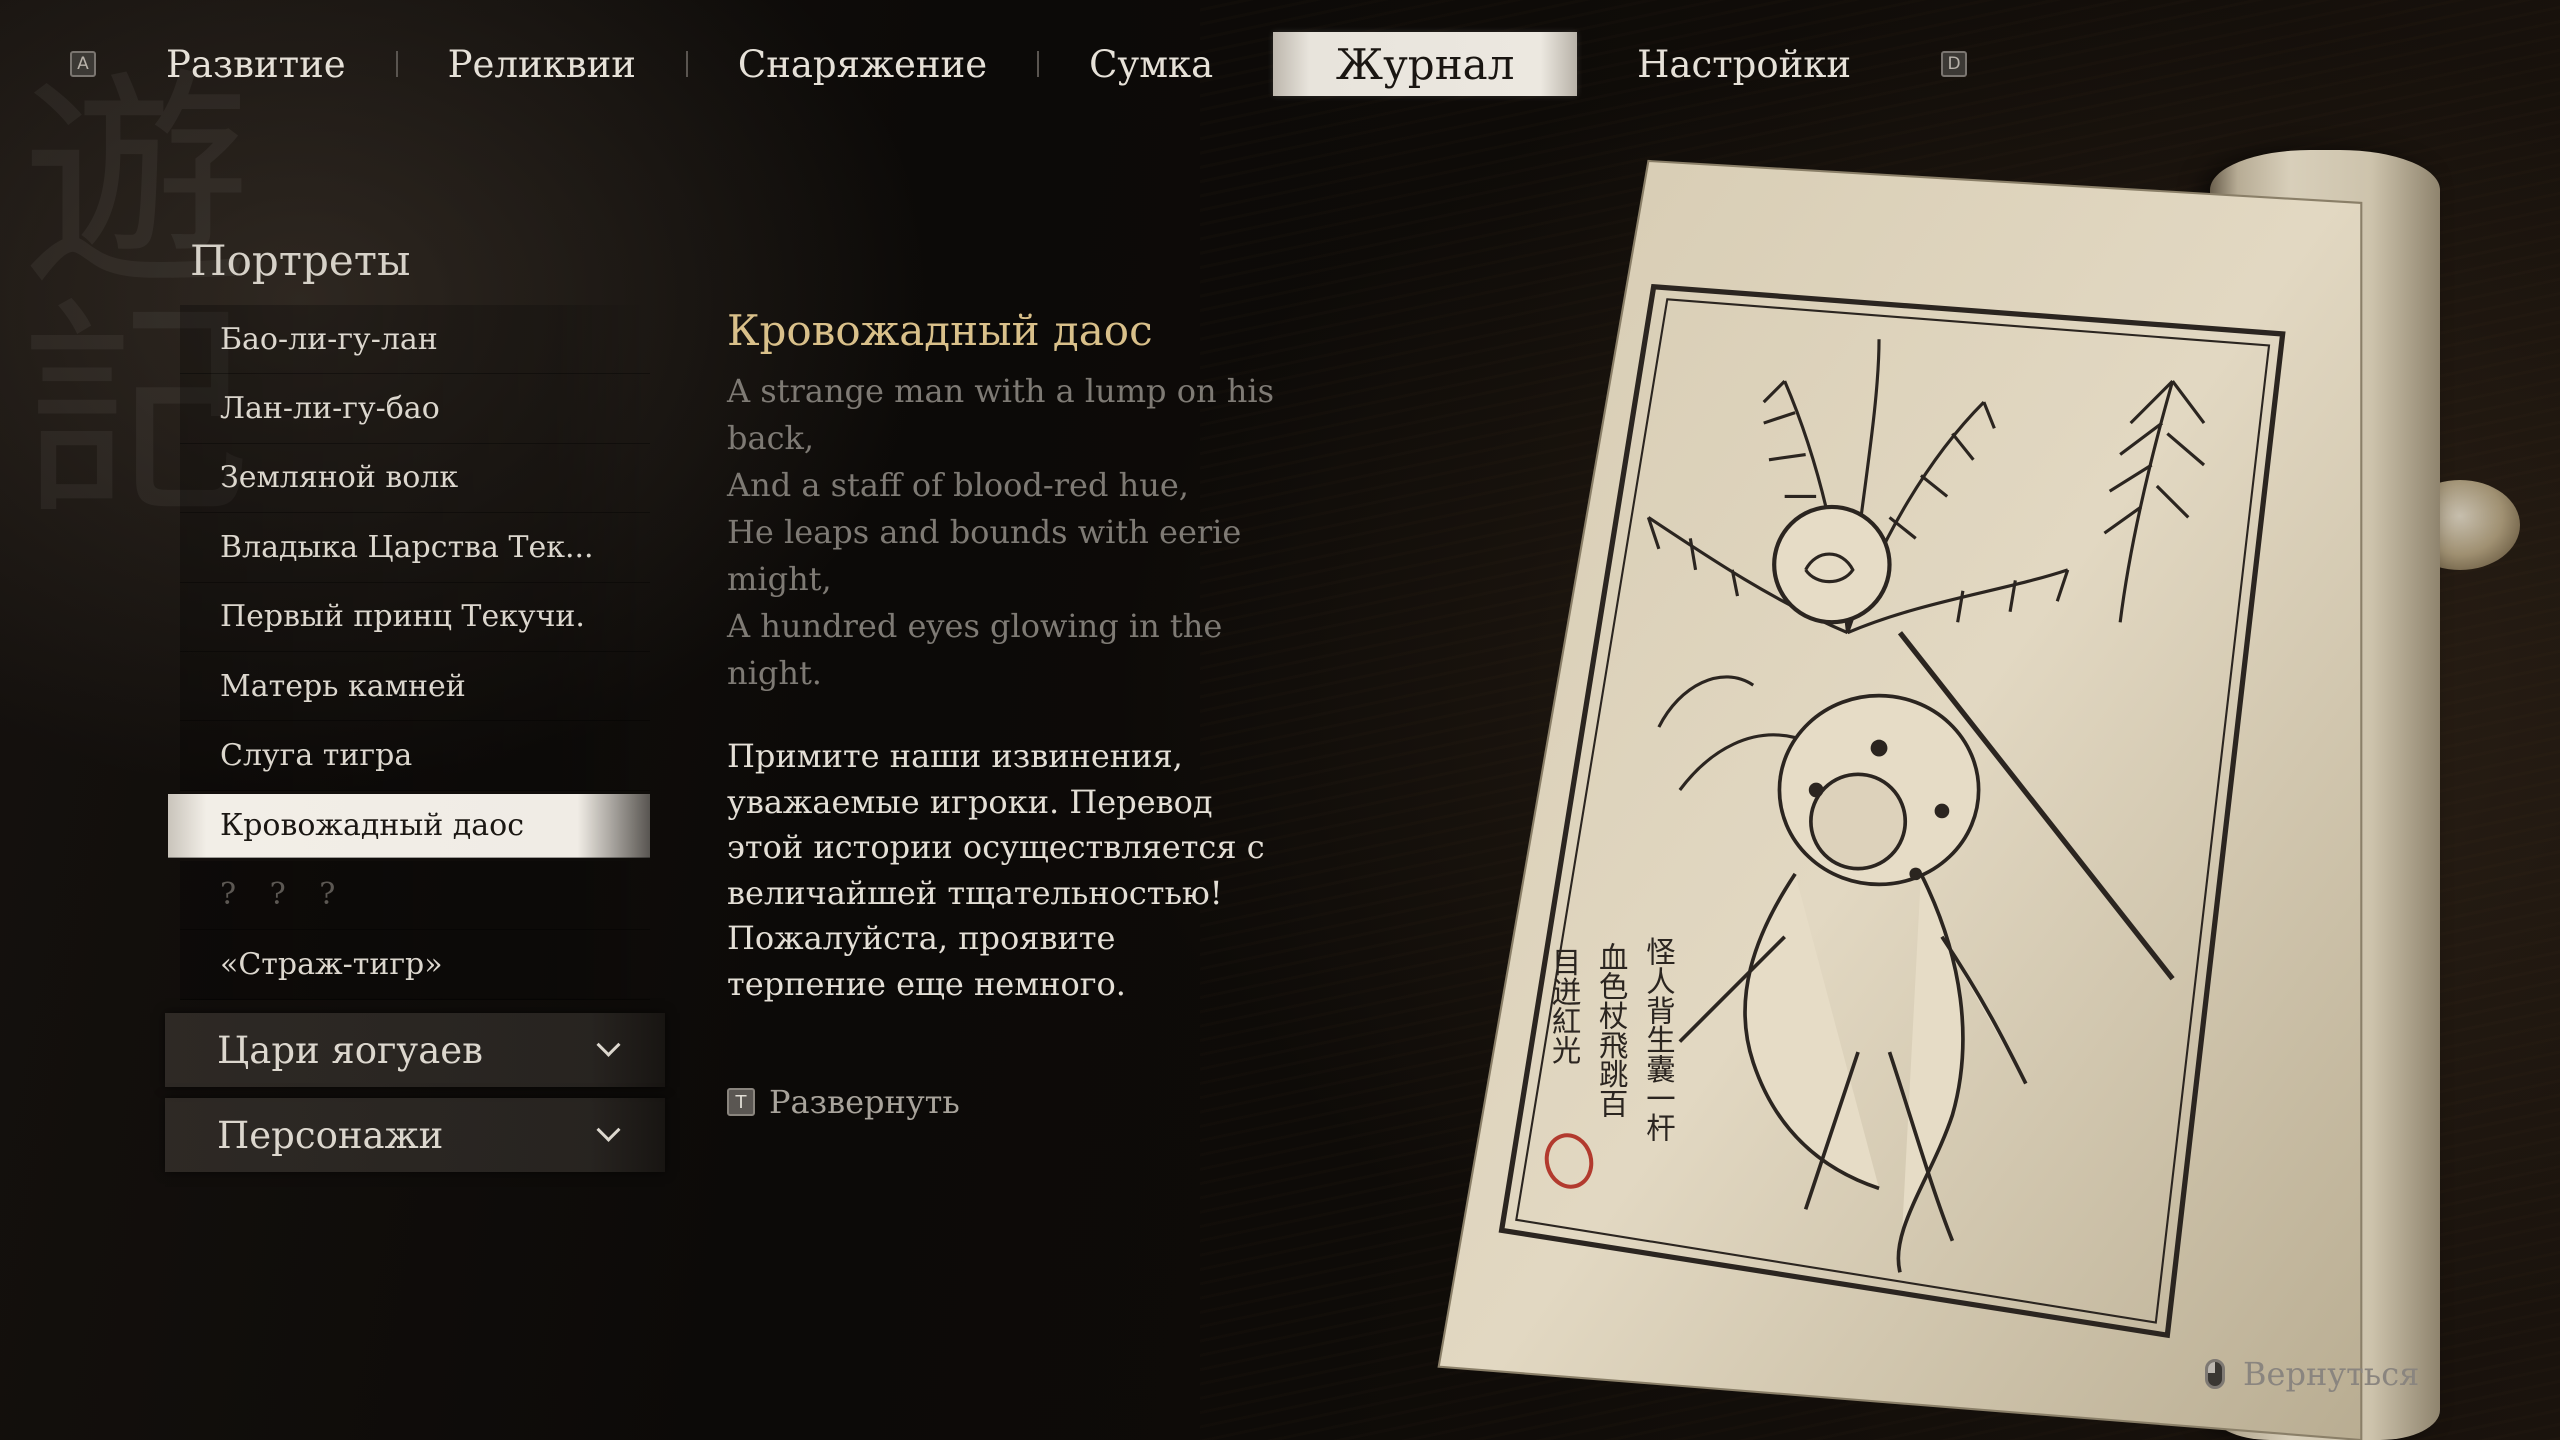  I want to click on inscription-line: 怪人背生囊一杆, so click(1659, 1040).